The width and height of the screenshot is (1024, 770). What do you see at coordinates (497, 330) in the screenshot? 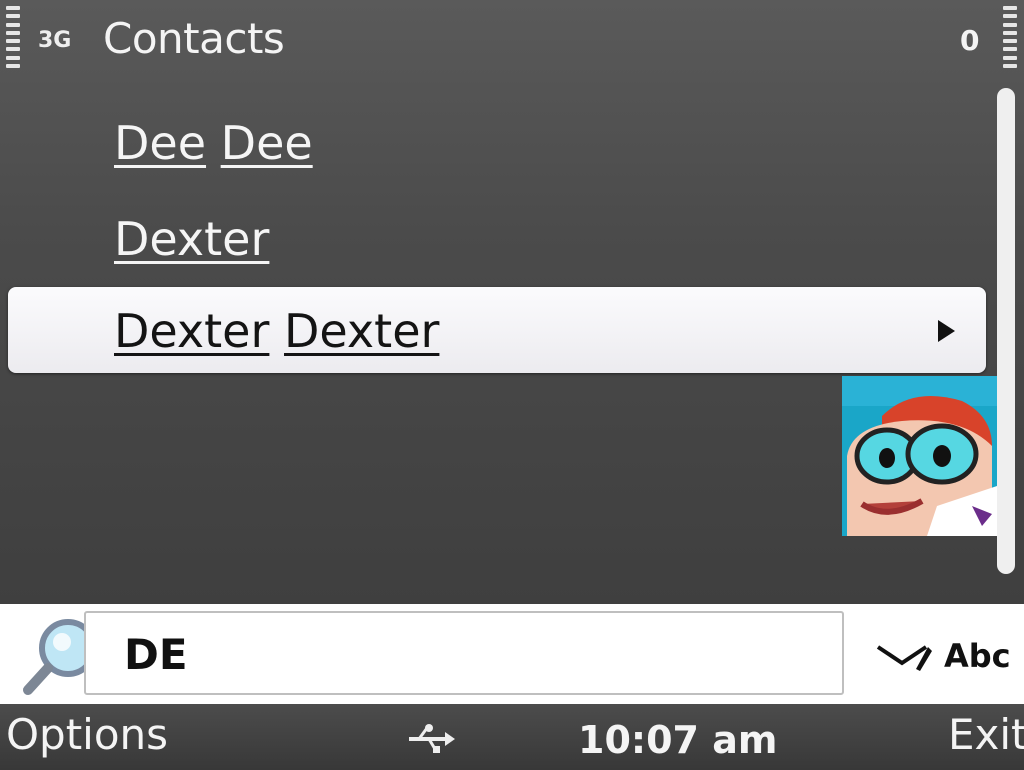
I see `list-item-selected: Dexter Dexter` at bounding box center [497, 330].